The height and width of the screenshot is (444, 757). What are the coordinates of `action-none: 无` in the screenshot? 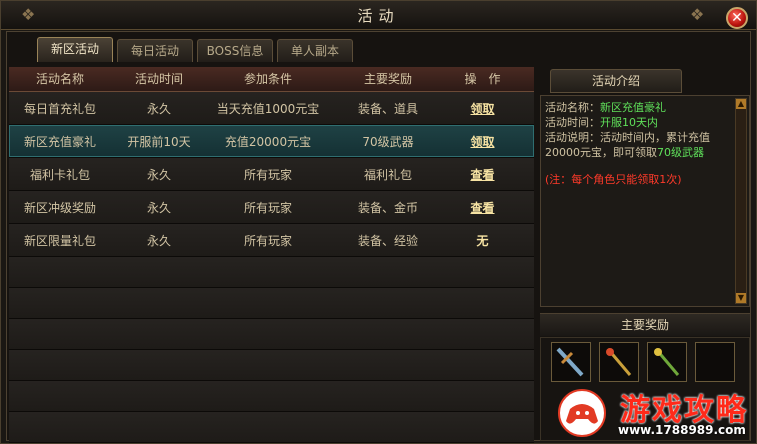 It's located at (482, 240).